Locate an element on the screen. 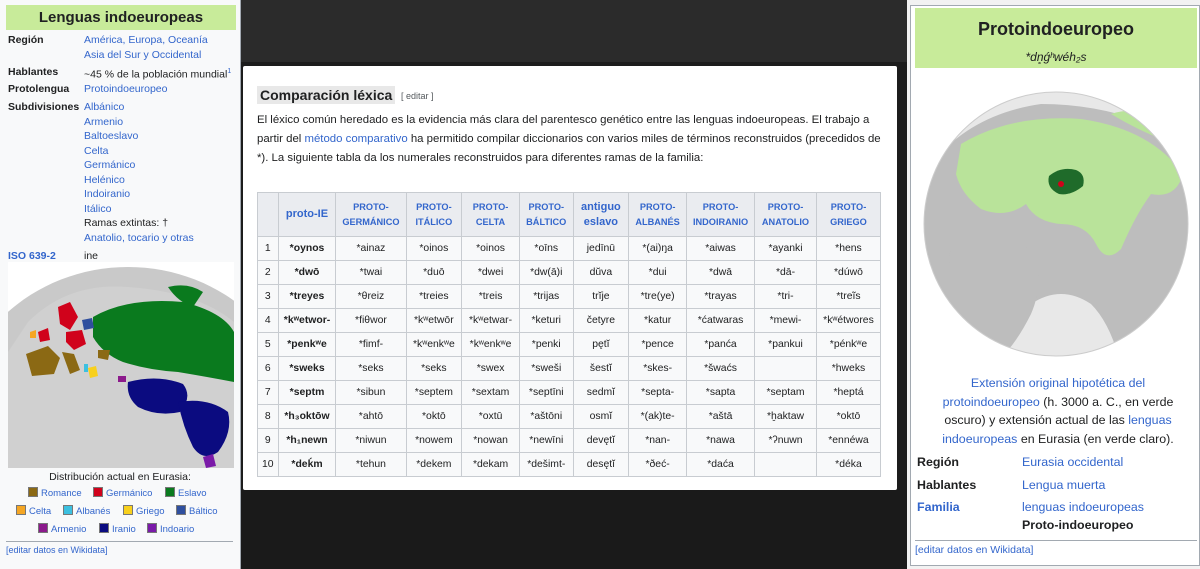  table-cell: *nowan is located at coordinates (490, 440).